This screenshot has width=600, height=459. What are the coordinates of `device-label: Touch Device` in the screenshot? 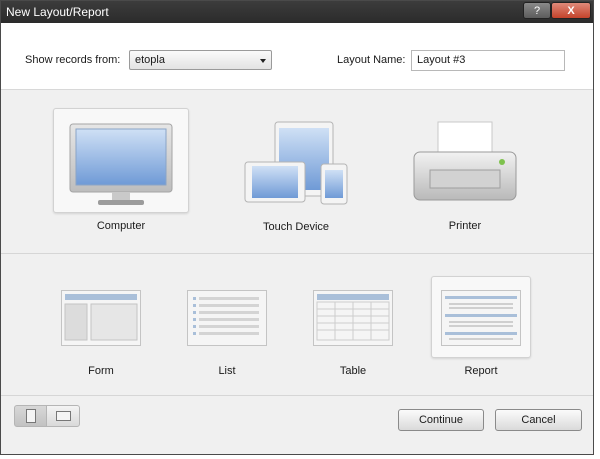 It's located at (296, 227).